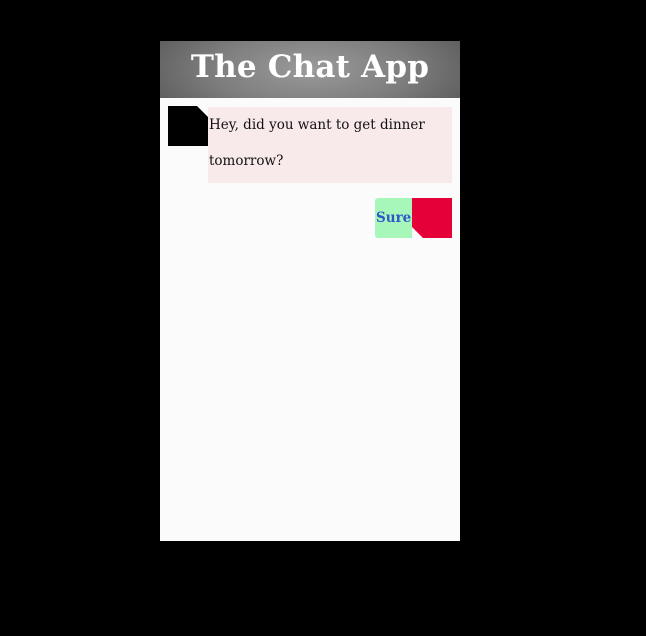  What do you see at coordinates (310, 67) in the screenshot?
I see `app-title: The Chat App` at bounding box center [310, 67].